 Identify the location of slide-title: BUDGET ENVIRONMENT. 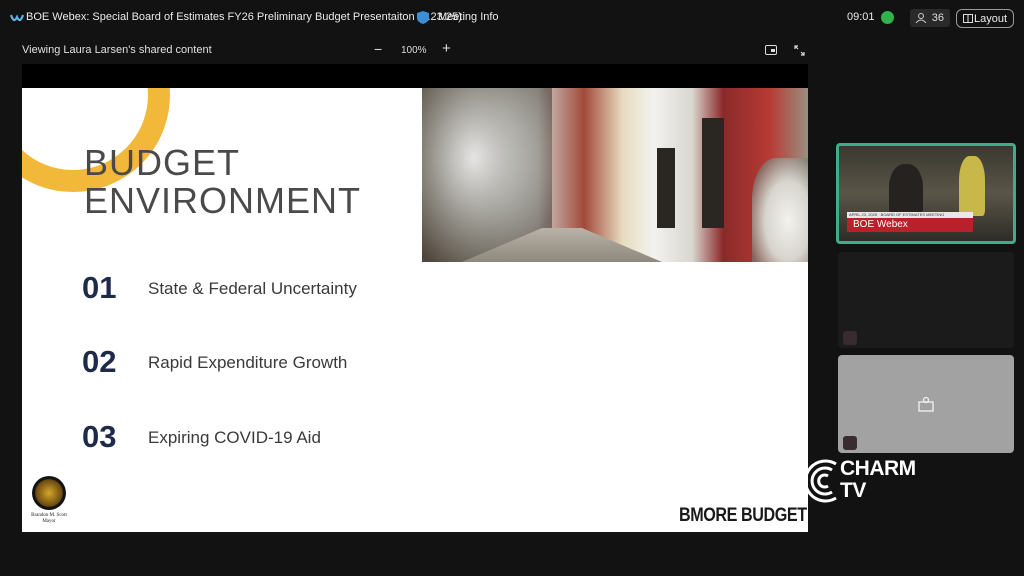
(222, 182).